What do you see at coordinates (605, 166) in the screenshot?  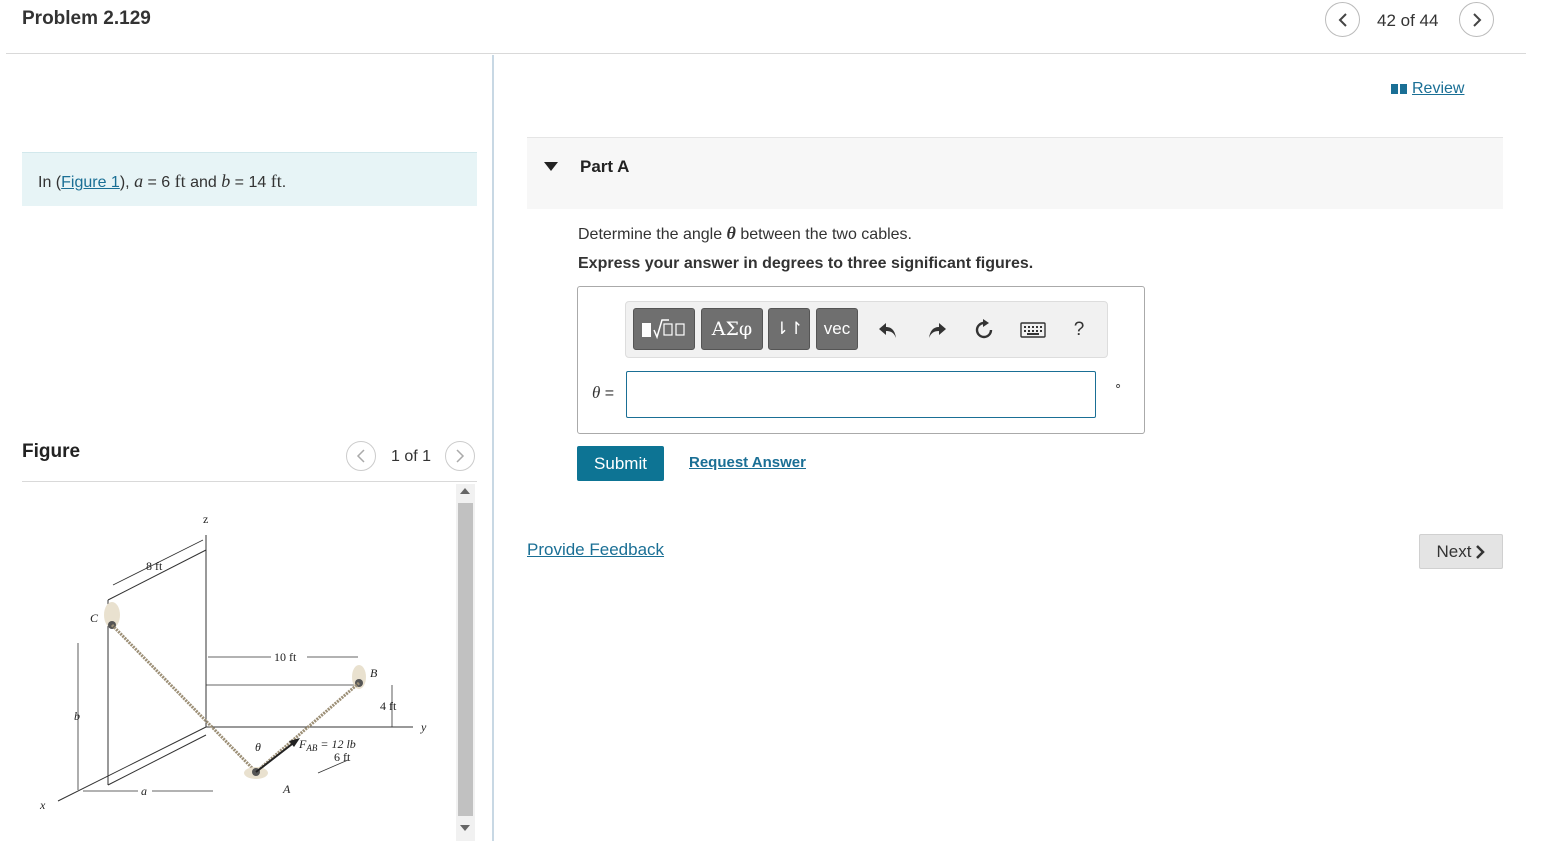 I see `part-title: Part A` at bounding box center [605, 166].